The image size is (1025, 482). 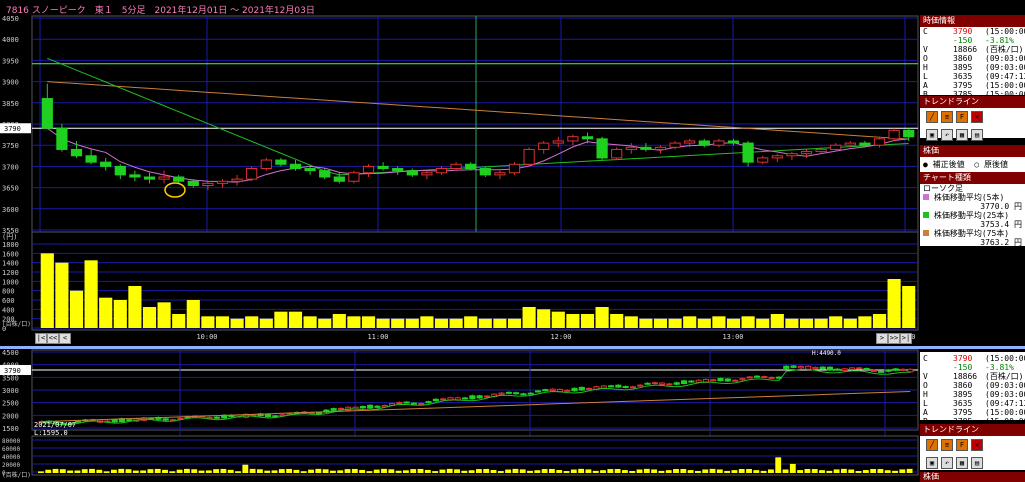 What do you see at coordinates (925, 164) in the screenshot?
I see `radio-adjusted: ●` at bounding box center [925, 164].